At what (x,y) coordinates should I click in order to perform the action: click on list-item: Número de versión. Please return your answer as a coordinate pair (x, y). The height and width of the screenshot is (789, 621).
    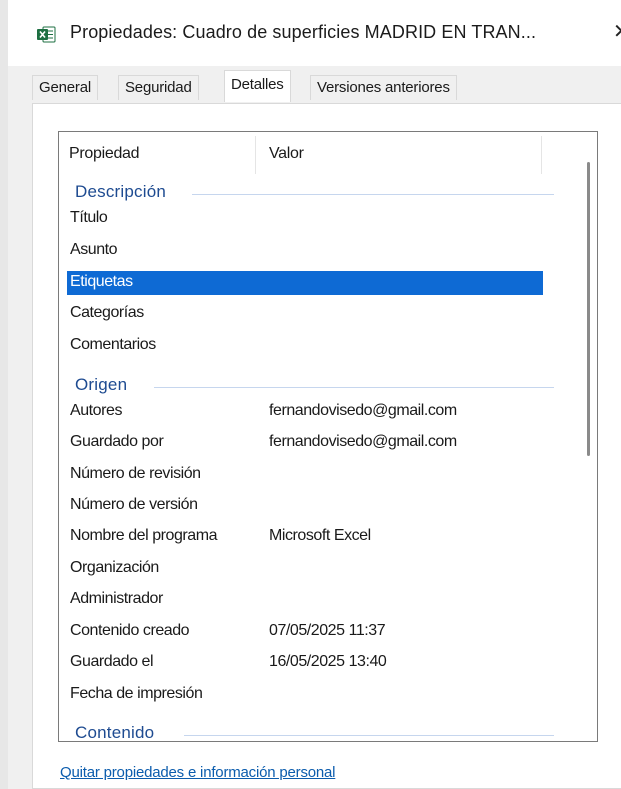
    Looking at the image, I should click on (305, 506).